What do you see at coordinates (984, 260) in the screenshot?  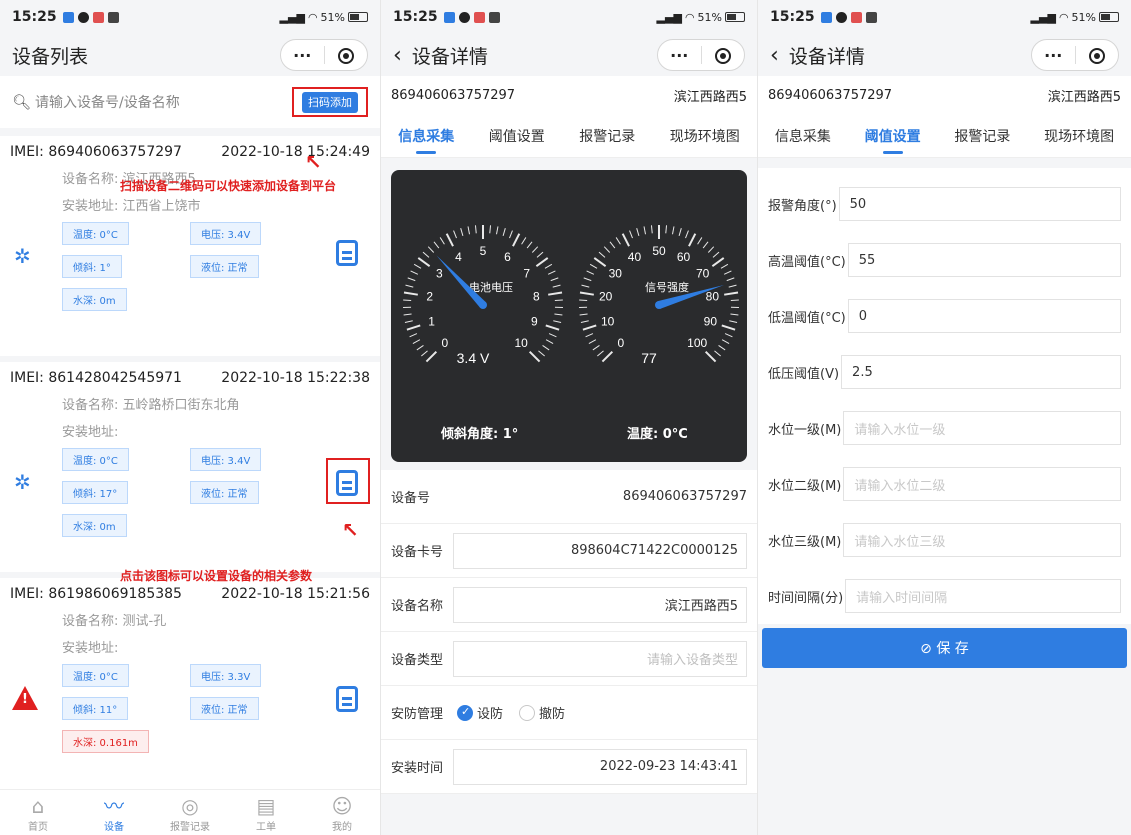 I see `threshold-input: 55` at bounding box center [984, 260].